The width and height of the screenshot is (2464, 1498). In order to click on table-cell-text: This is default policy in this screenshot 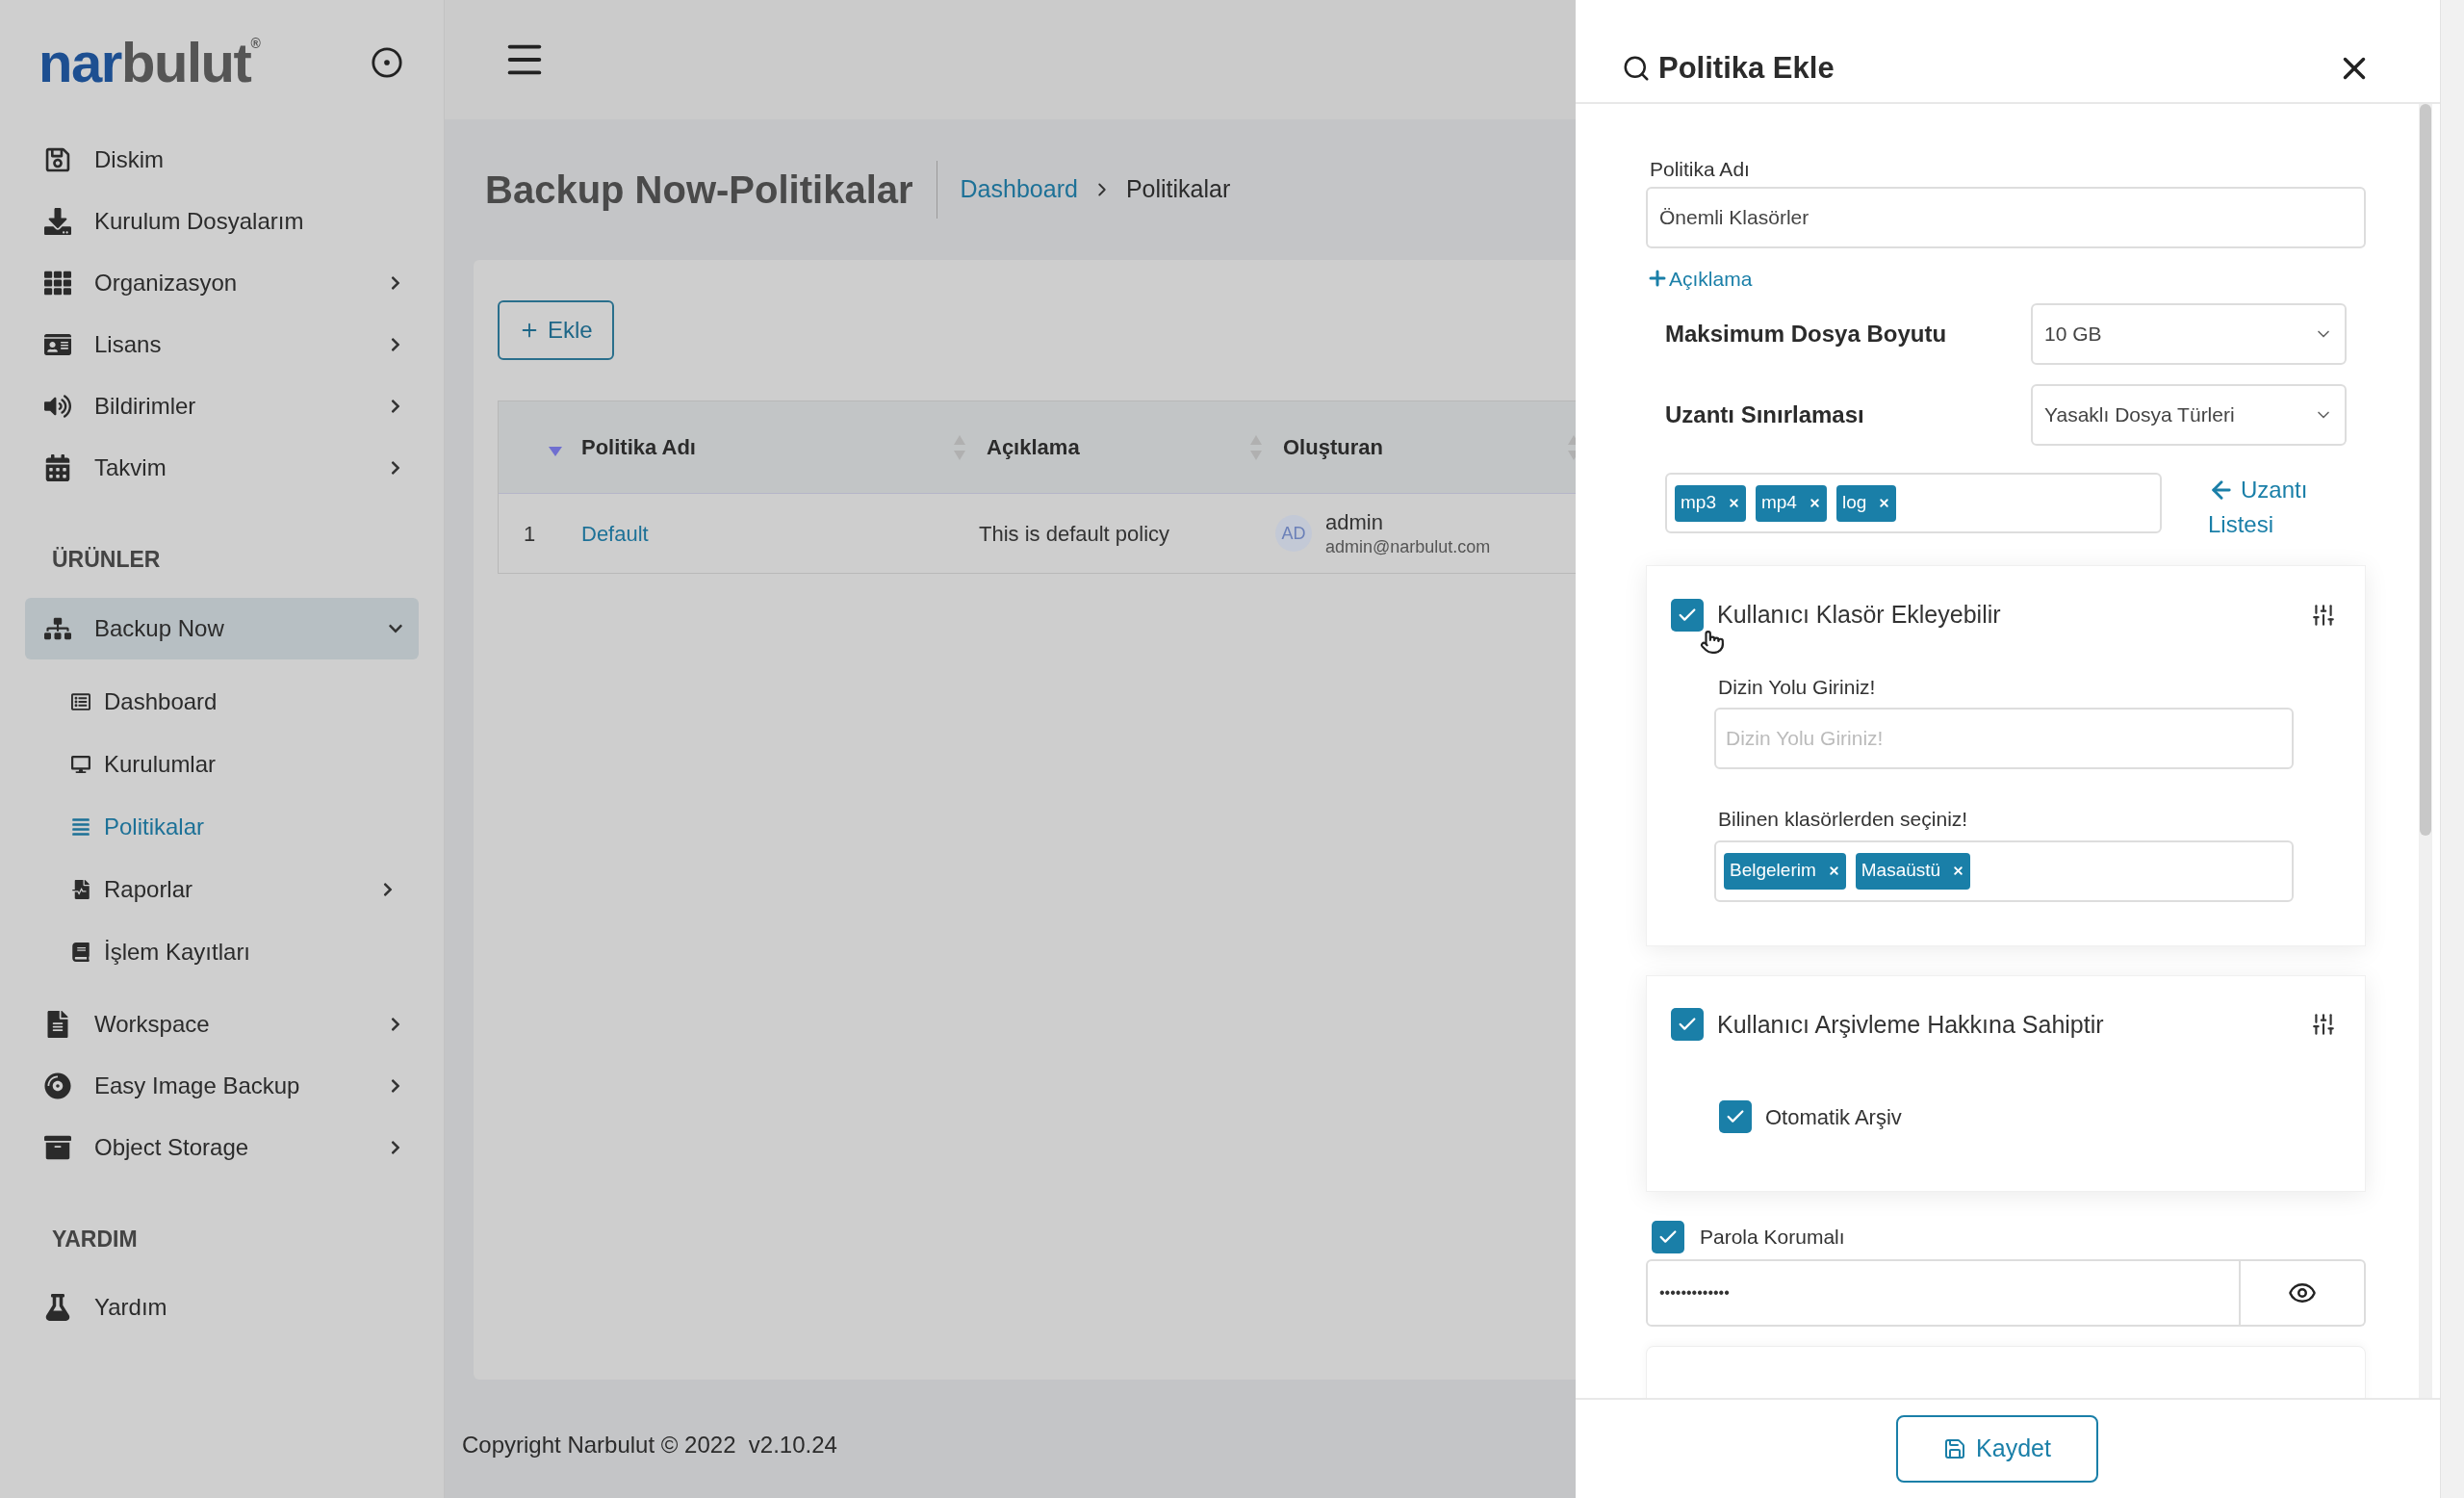, I will do `click(1074, 534)`.